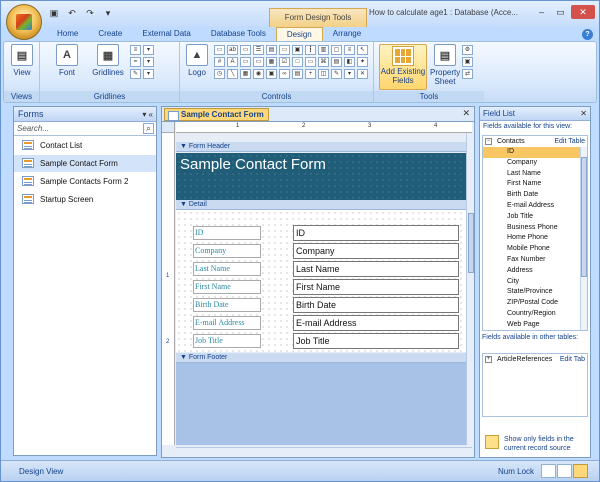  I want to click on field-item: City, so click(535, 282).